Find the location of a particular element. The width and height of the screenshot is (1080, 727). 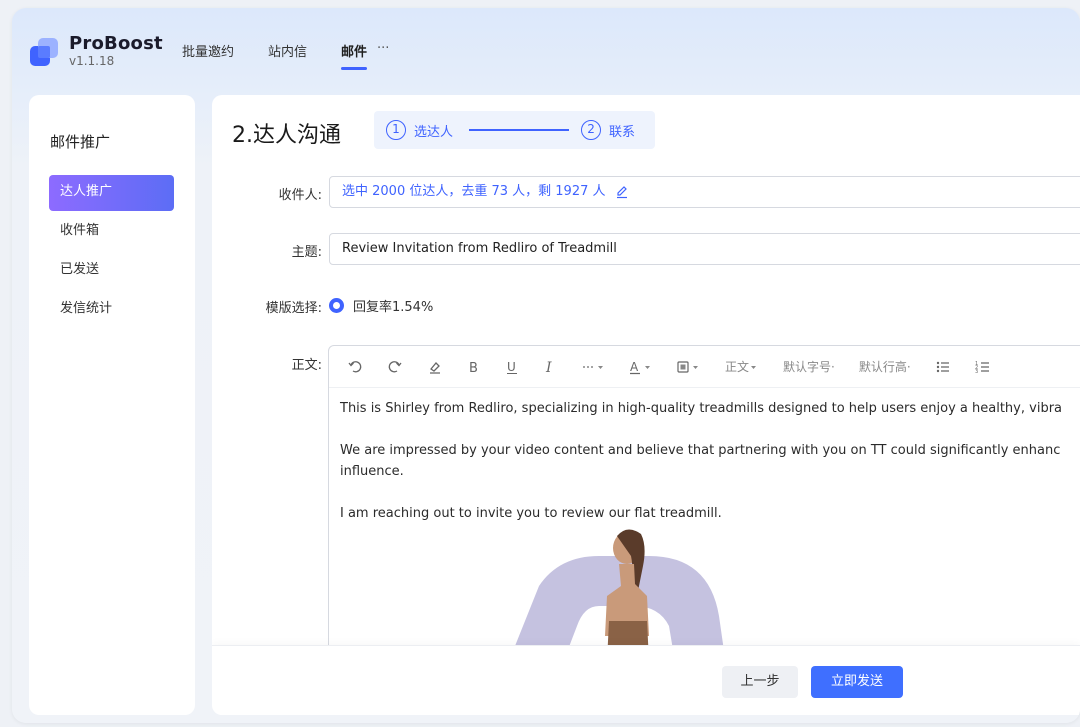

template-option: 回复率1.54% is located at coordinates (381, 305).